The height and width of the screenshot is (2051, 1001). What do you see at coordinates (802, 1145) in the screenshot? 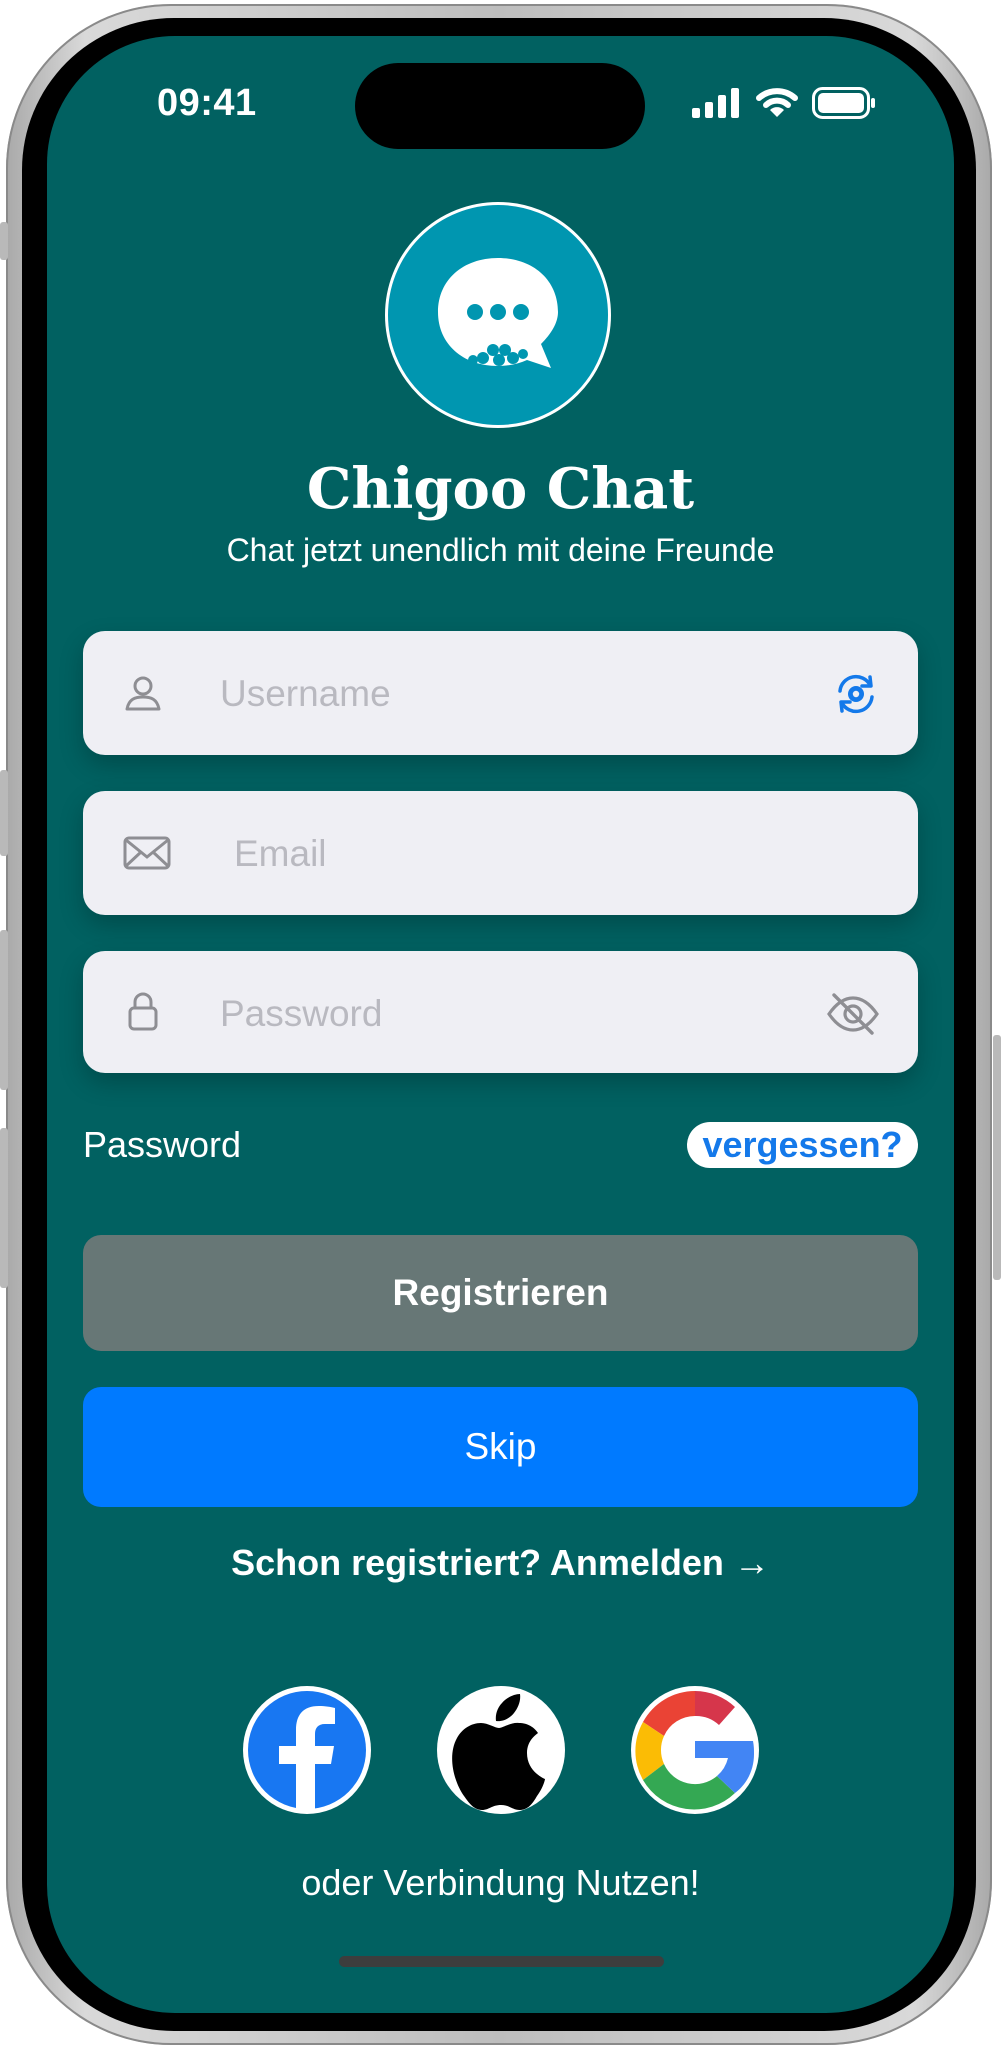
I see `forgot-password-link: vergessen?` at bounding box center [802, 1145].